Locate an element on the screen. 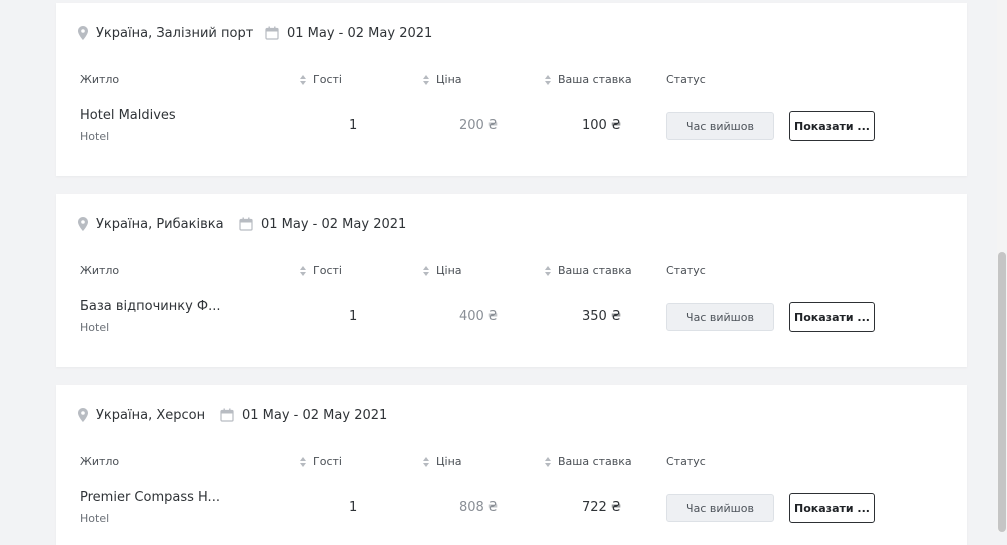  location-text: Україна, Херсон is located at coordinates (151, 415).